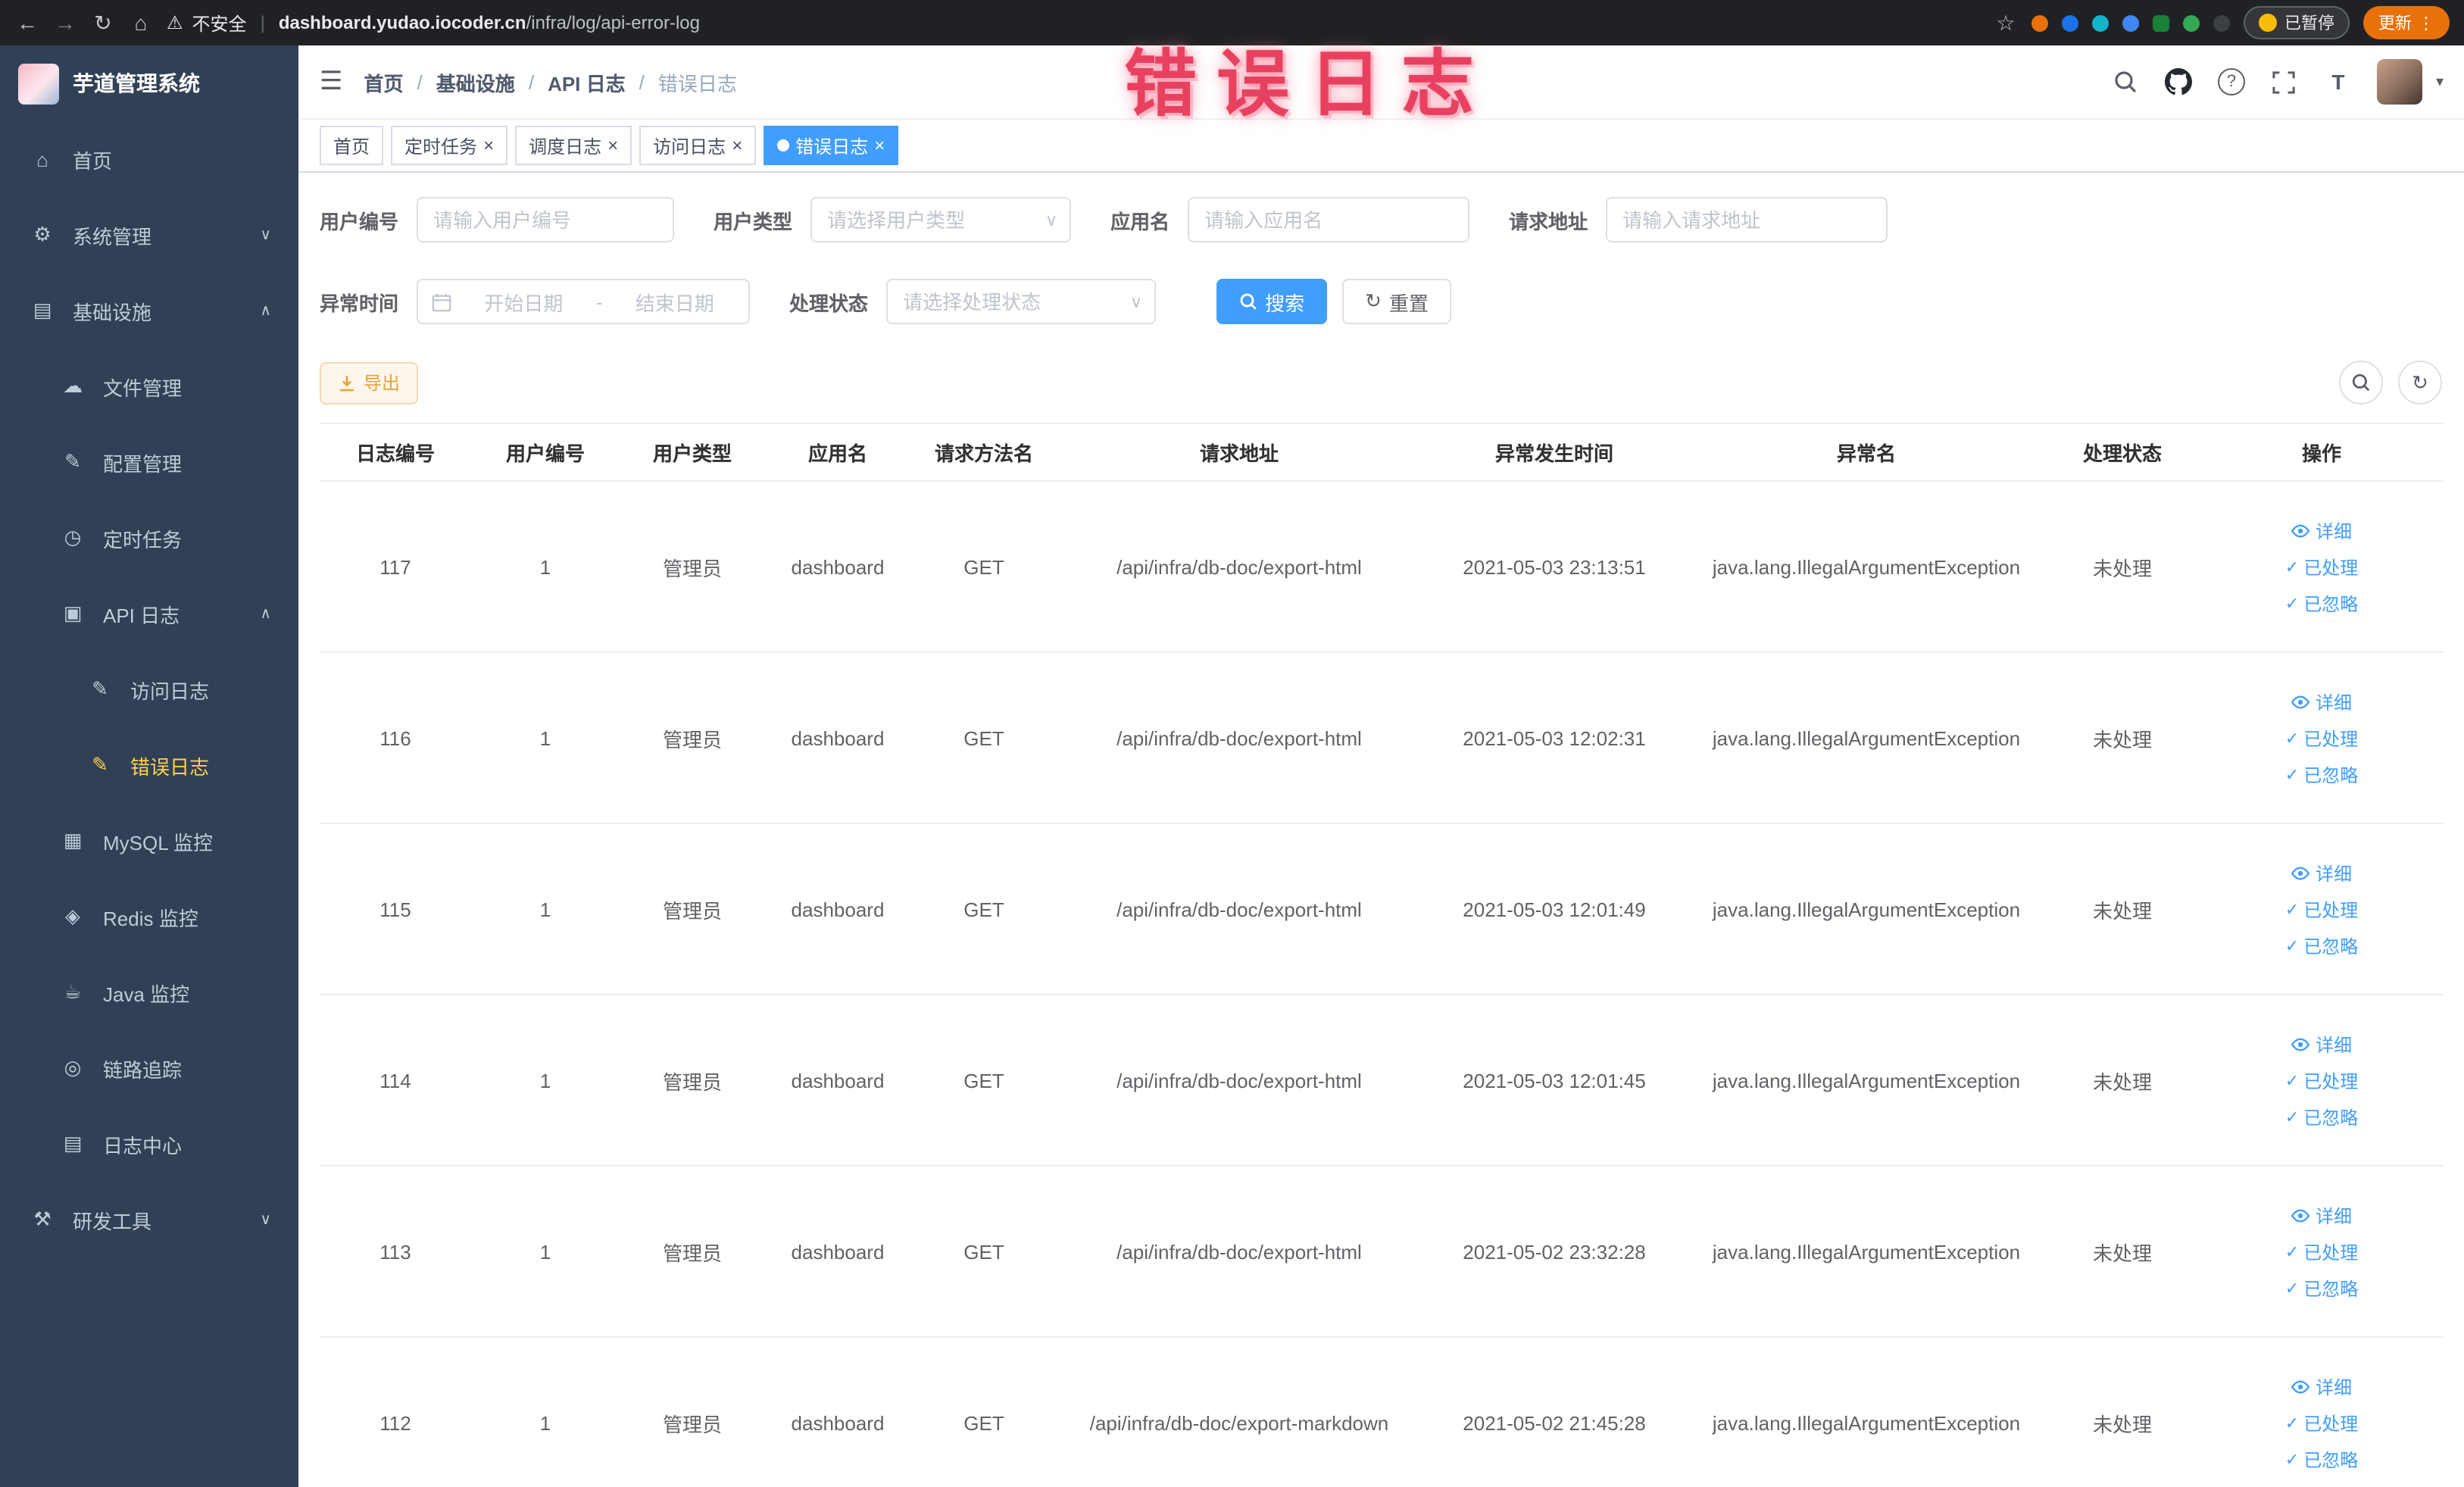  What do you see at coordinates (384, 81) in the screenshot?
I see `breadcrumb-item: 首页` at bounding box center [384, 81].